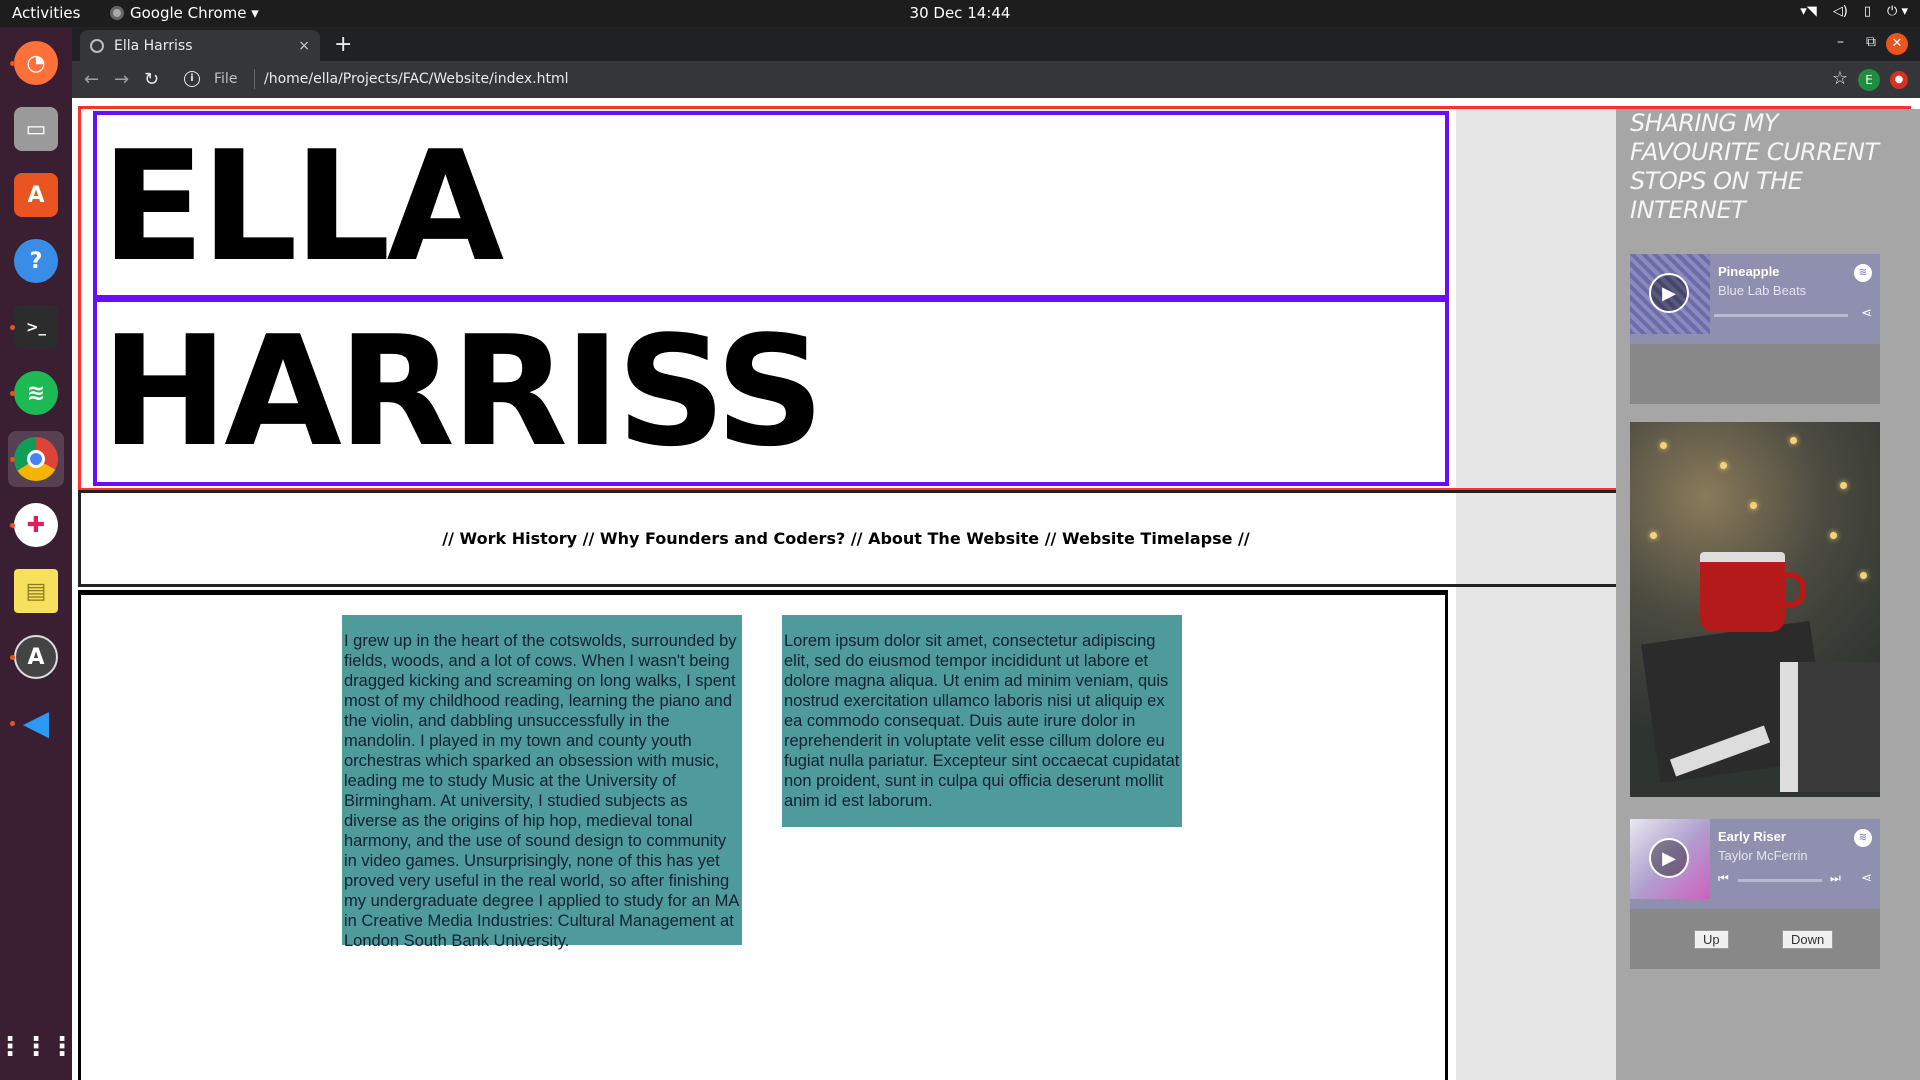 The image size is (1920, 1080). What do you see at coordinates (1854, 11) in the screenshot?
I see `system-tray: ▾◥ ◁) ▯ ⏻ ▾` at bounding box center [1854, 11].